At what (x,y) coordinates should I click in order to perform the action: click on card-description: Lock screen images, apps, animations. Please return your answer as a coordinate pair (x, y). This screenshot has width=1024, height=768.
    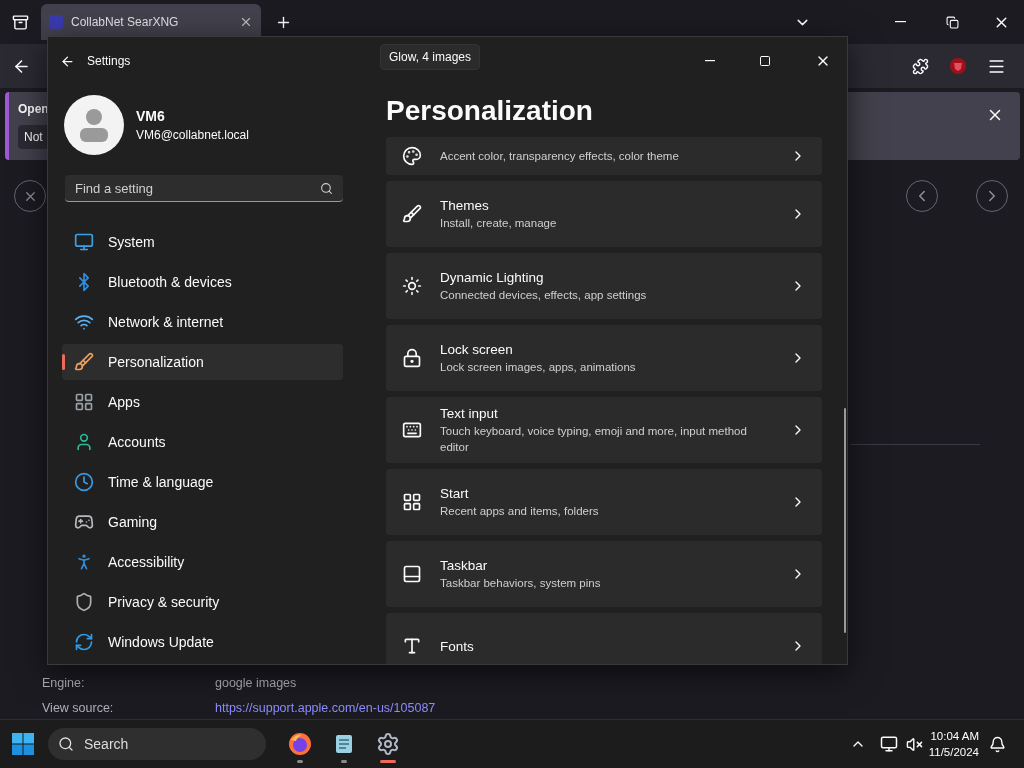
    Looking at the image, I should click on (538, 367).